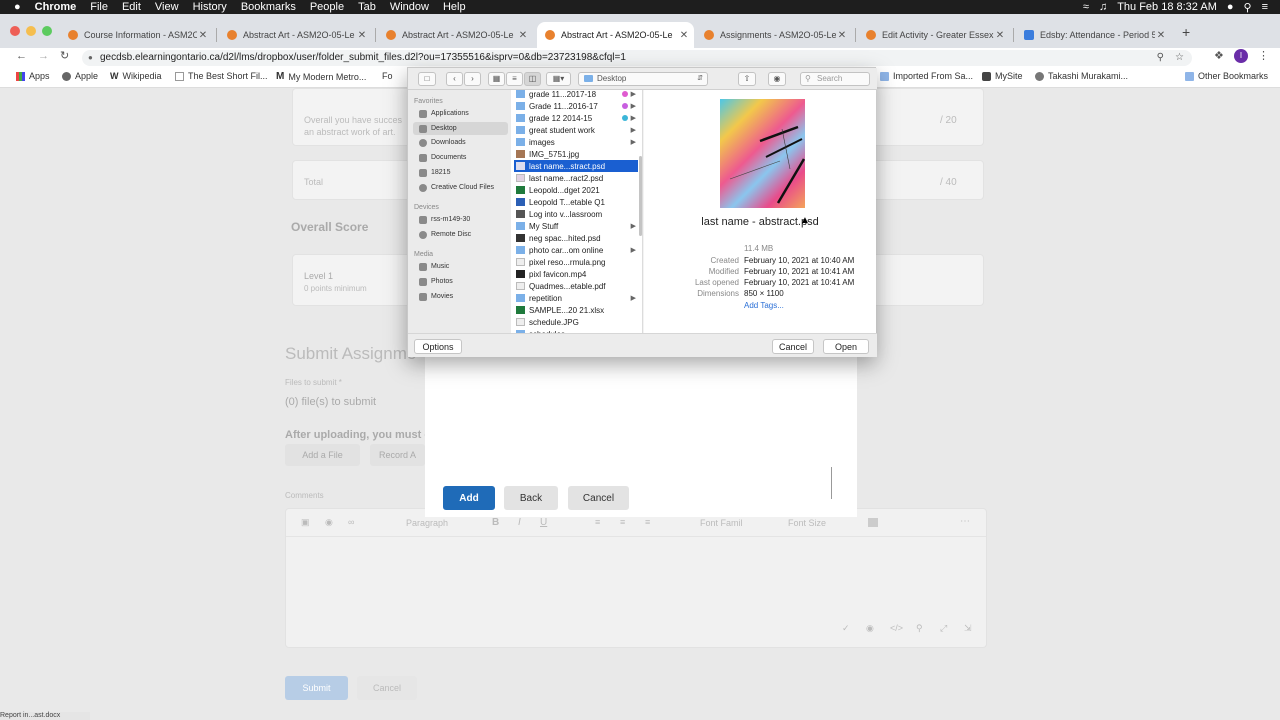  I want to click on file-item: Log into v...lassroom, so click(576, 214).